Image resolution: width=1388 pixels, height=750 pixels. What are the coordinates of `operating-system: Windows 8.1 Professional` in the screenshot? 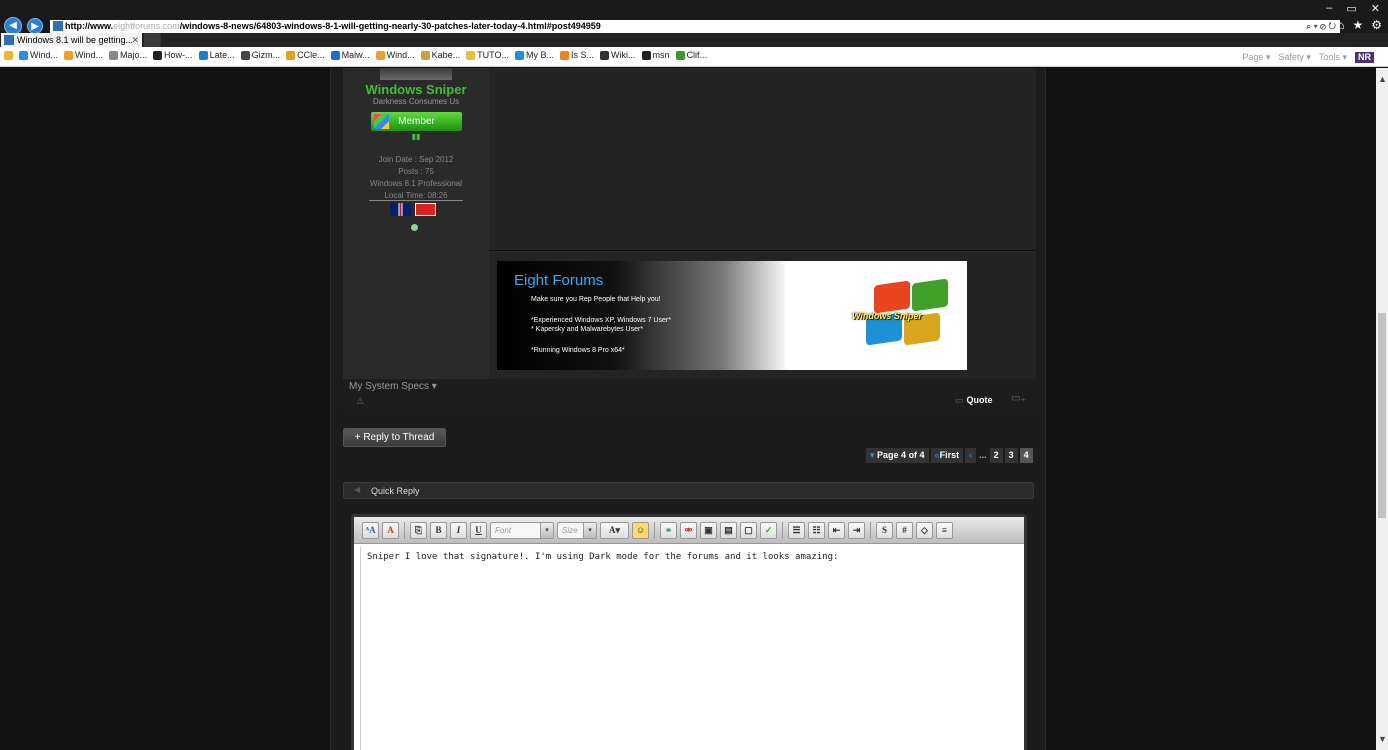 It's located at (416, 183).